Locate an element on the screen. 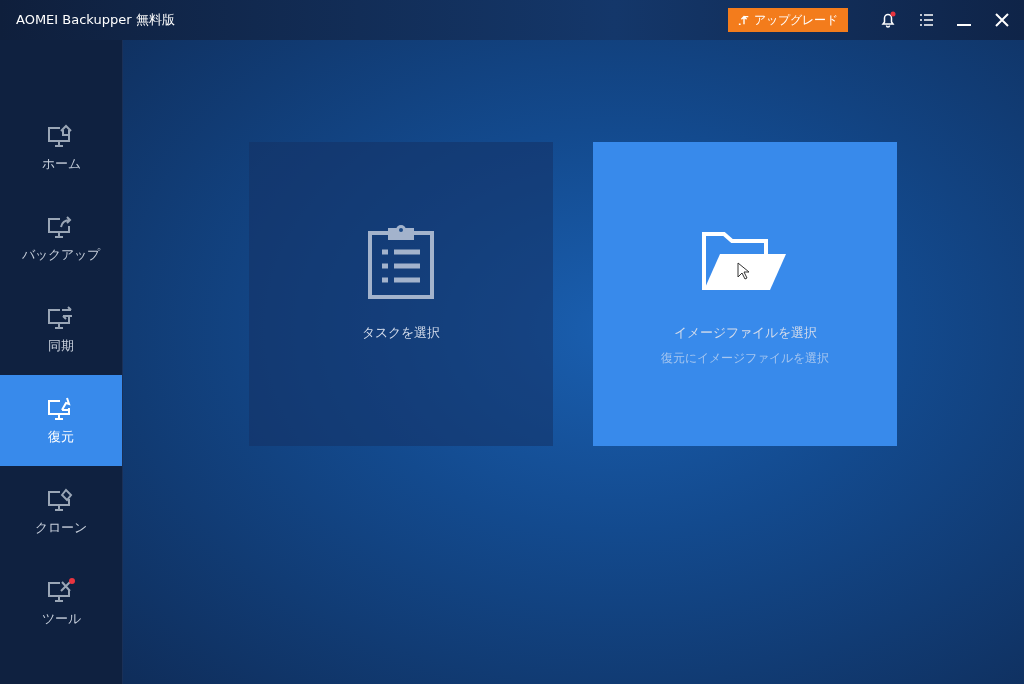 This screenshot has width=1024, height=684. sidebar-label: 復元 is located at coordinates (61, 436).